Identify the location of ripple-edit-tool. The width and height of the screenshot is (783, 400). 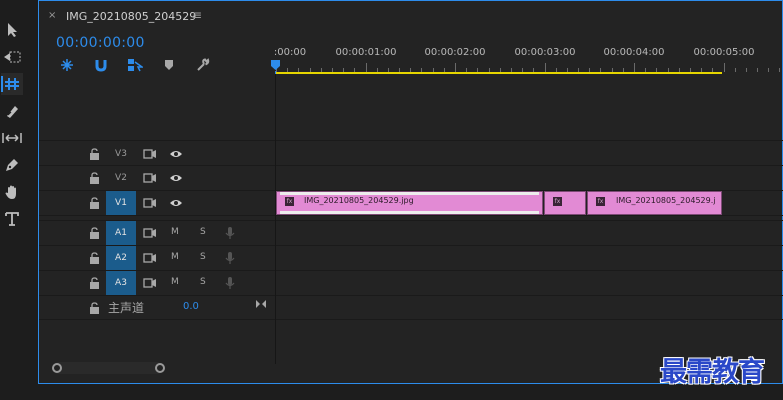
(12, 84).